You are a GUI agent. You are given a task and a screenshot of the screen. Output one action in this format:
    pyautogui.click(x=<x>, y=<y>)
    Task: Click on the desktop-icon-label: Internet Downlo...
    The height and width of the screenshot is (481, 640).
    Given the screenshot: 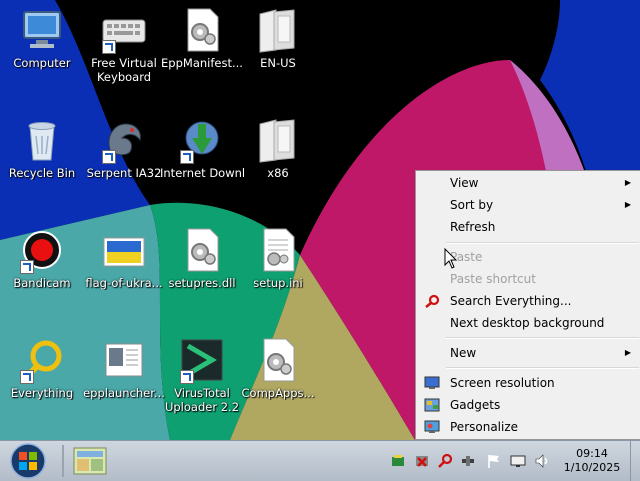 What is the action you would take?
    pyautogui.click(x=202, y=173)
    